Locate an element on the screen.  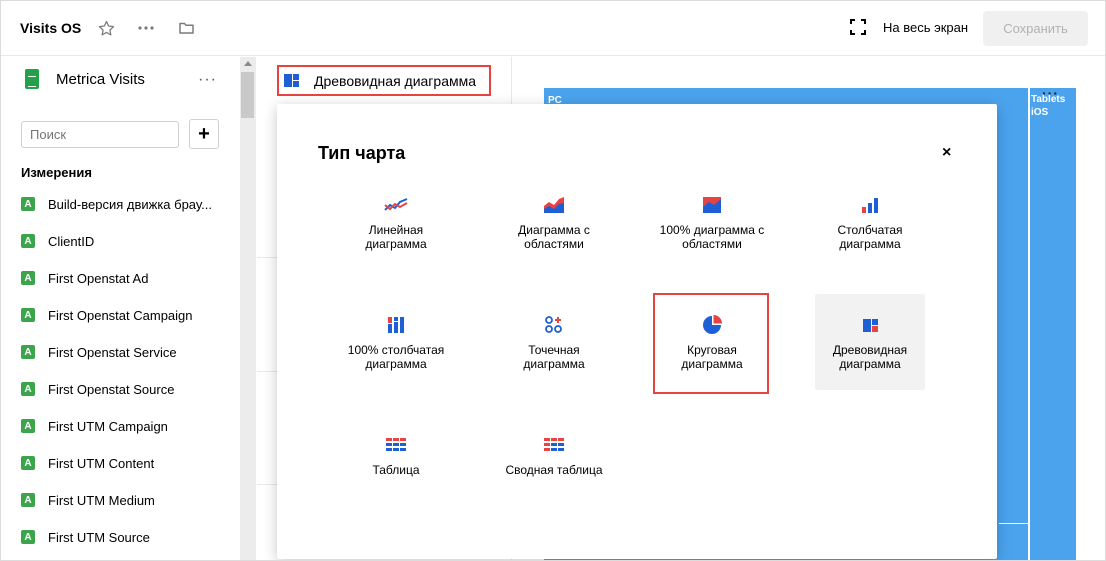
chart-type-table: Таблица is located at coordinates (396, 472).